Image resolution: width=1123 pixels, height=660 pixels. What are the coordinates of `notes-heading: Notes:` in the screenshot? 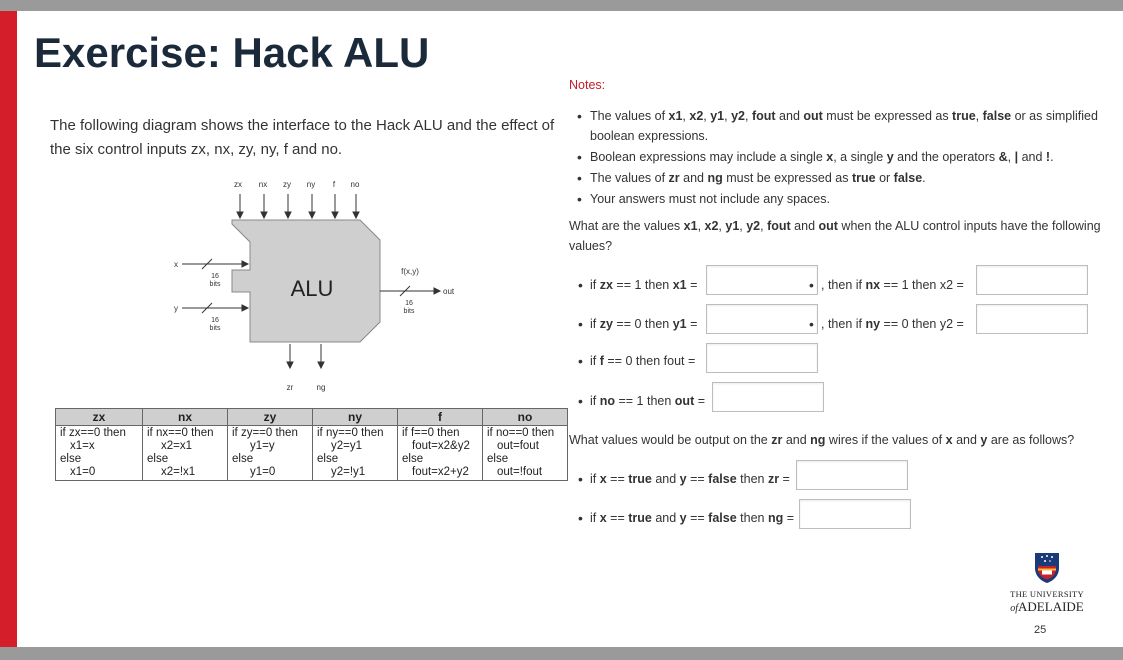 It's located at (587, 85).